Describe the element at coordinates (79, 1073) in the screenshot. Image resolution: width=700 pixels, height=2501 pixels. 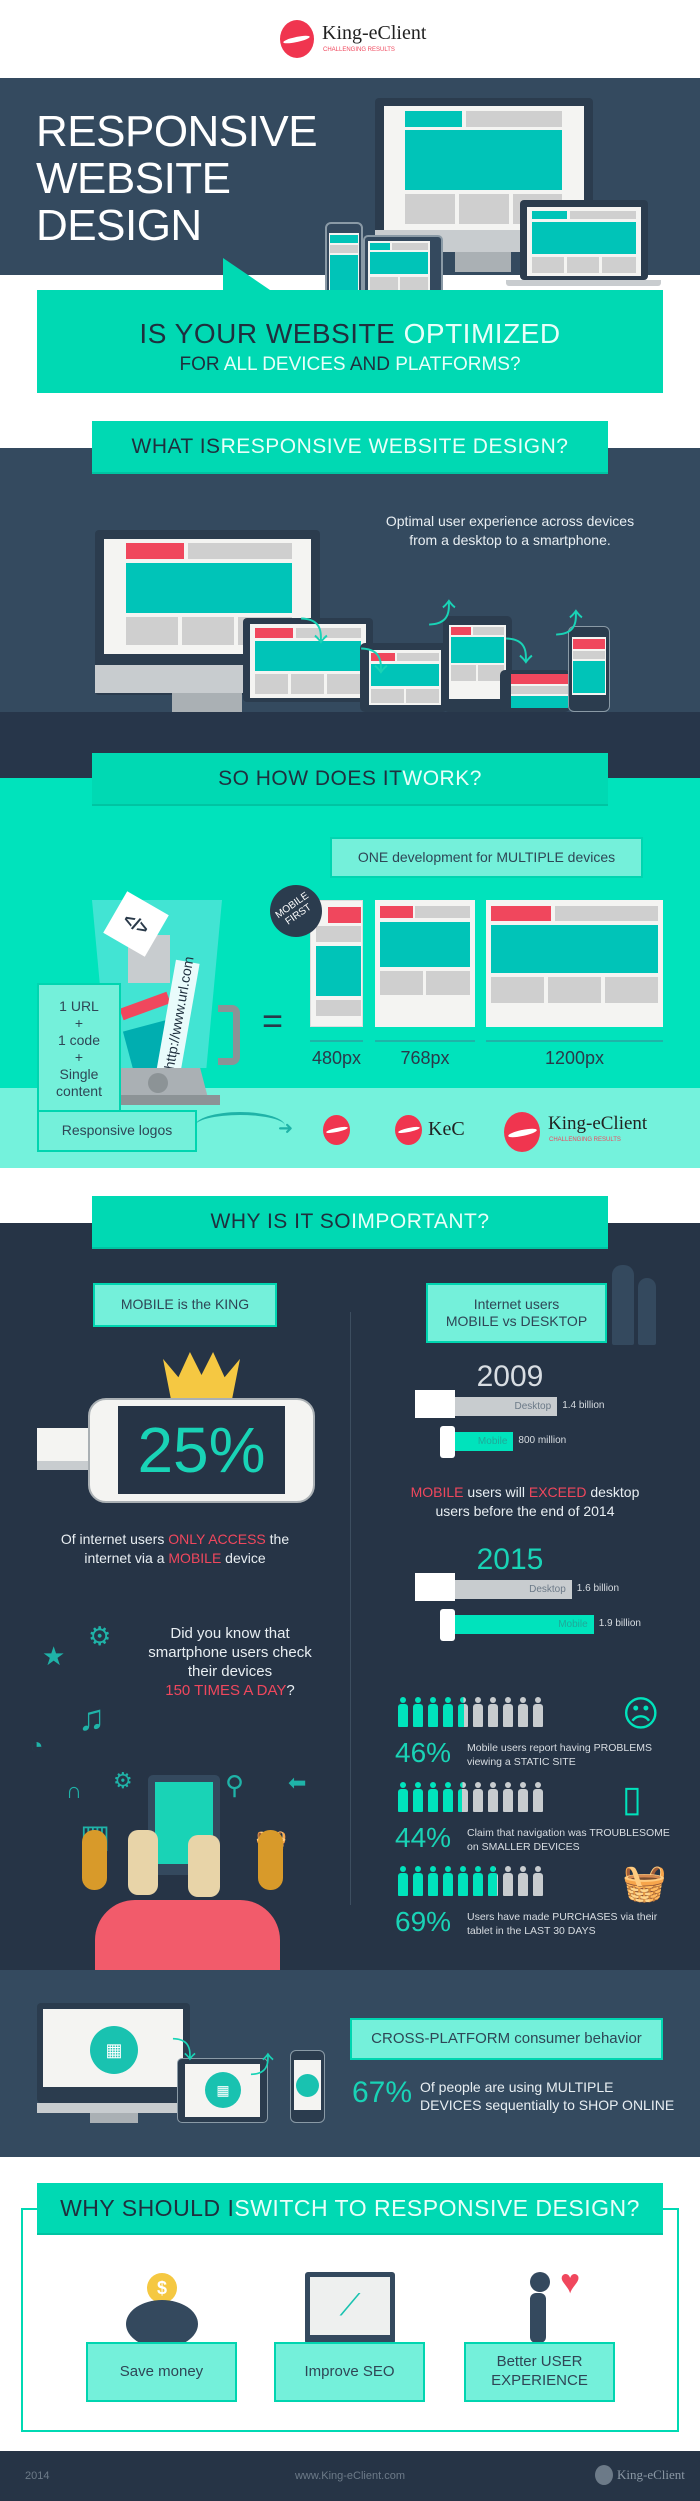
I see `ingredient: Single` at that location.